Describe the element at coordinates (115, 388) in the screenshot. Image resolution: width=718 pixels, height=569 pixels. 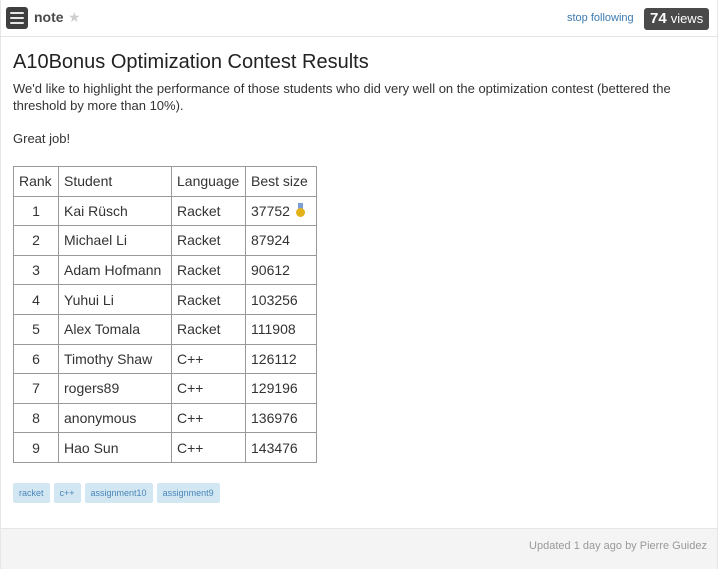
I see `student-cell: rogers89` at that location.